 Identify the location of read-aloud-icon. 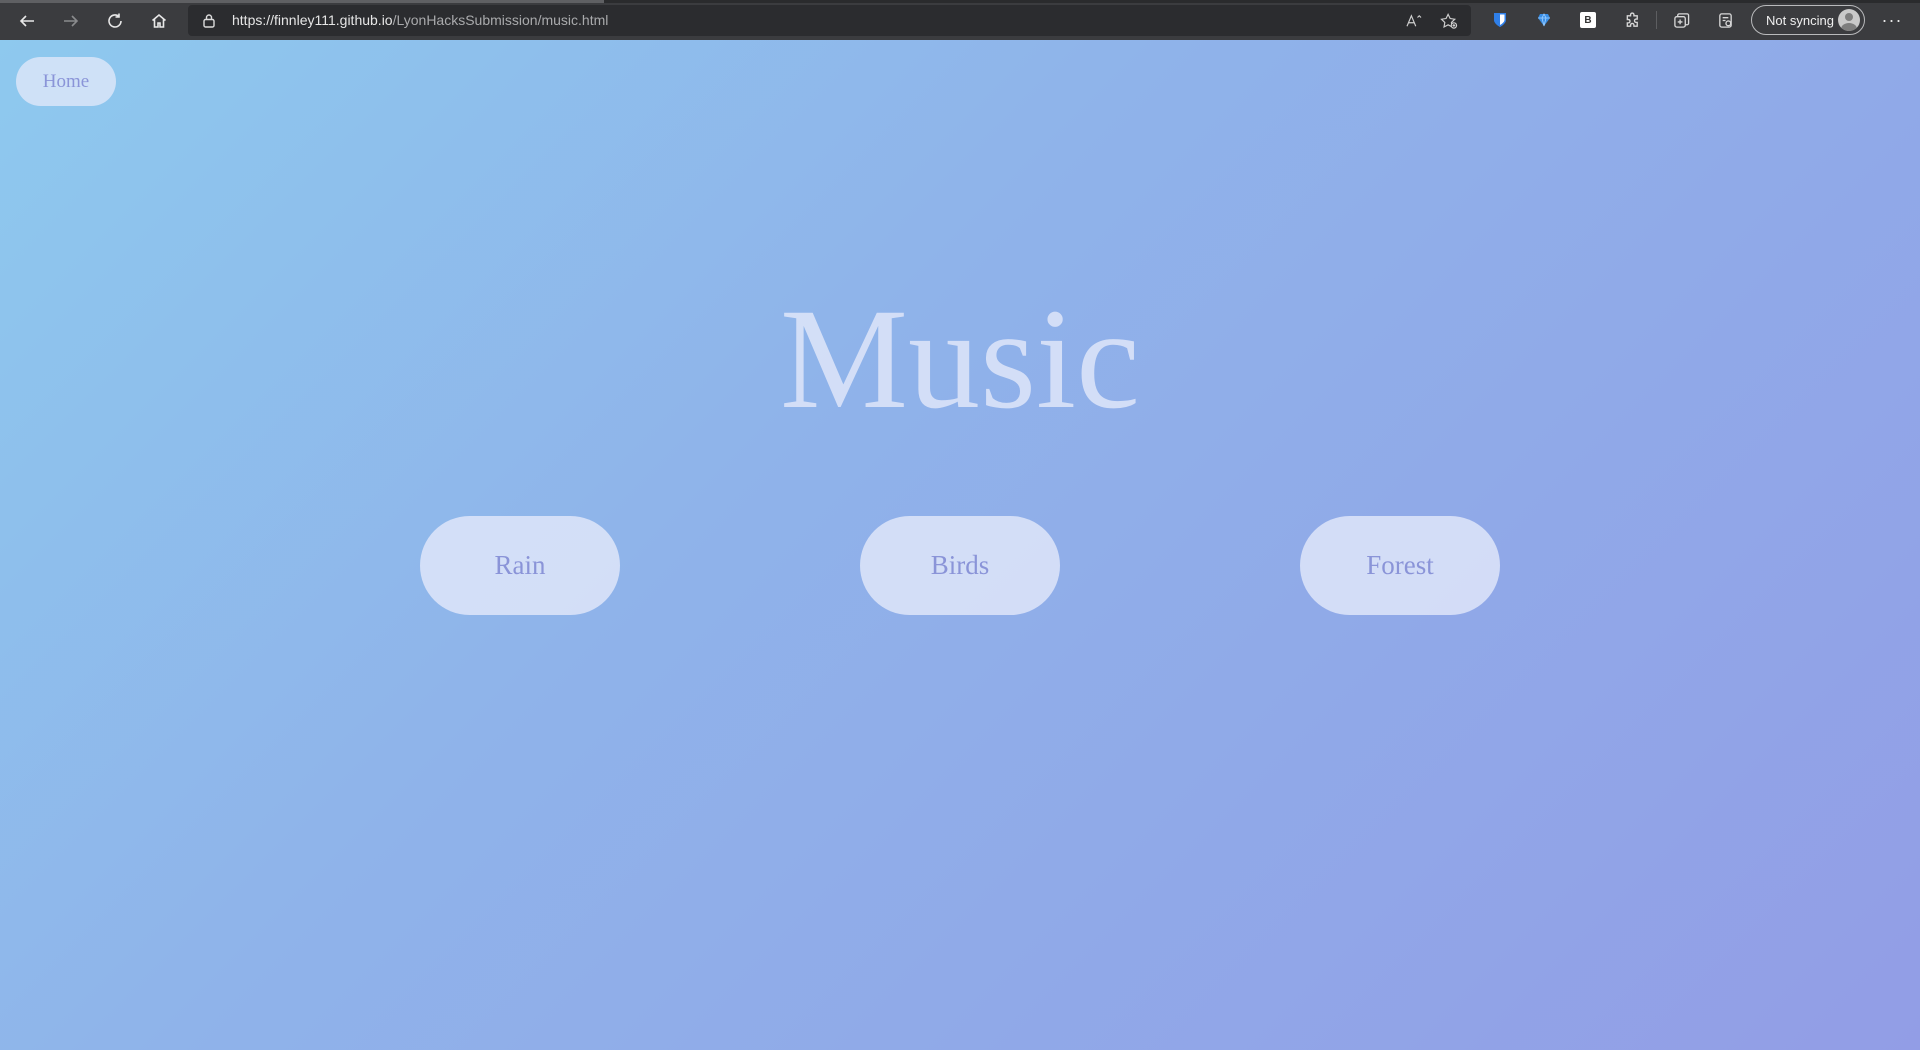
(1414, 21).